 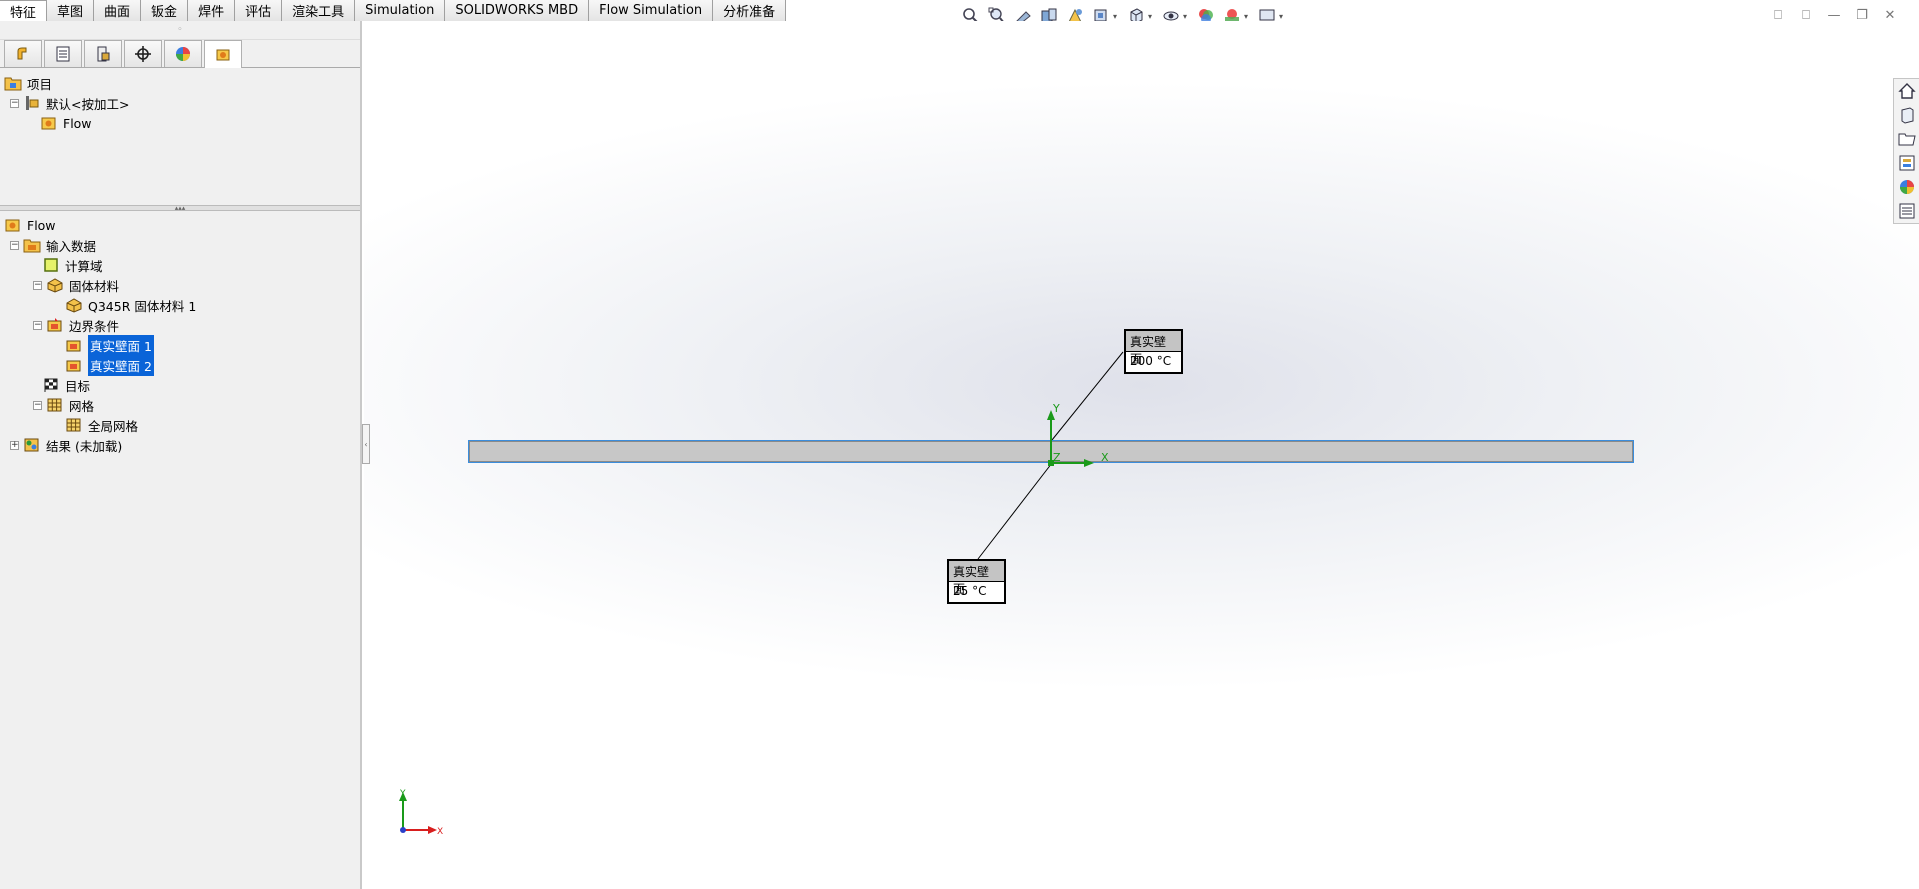 What do you see at coordinates (1105, 457) in the screenshot?
I see `triad-x-label: X` at bounding box center [1105, 457].